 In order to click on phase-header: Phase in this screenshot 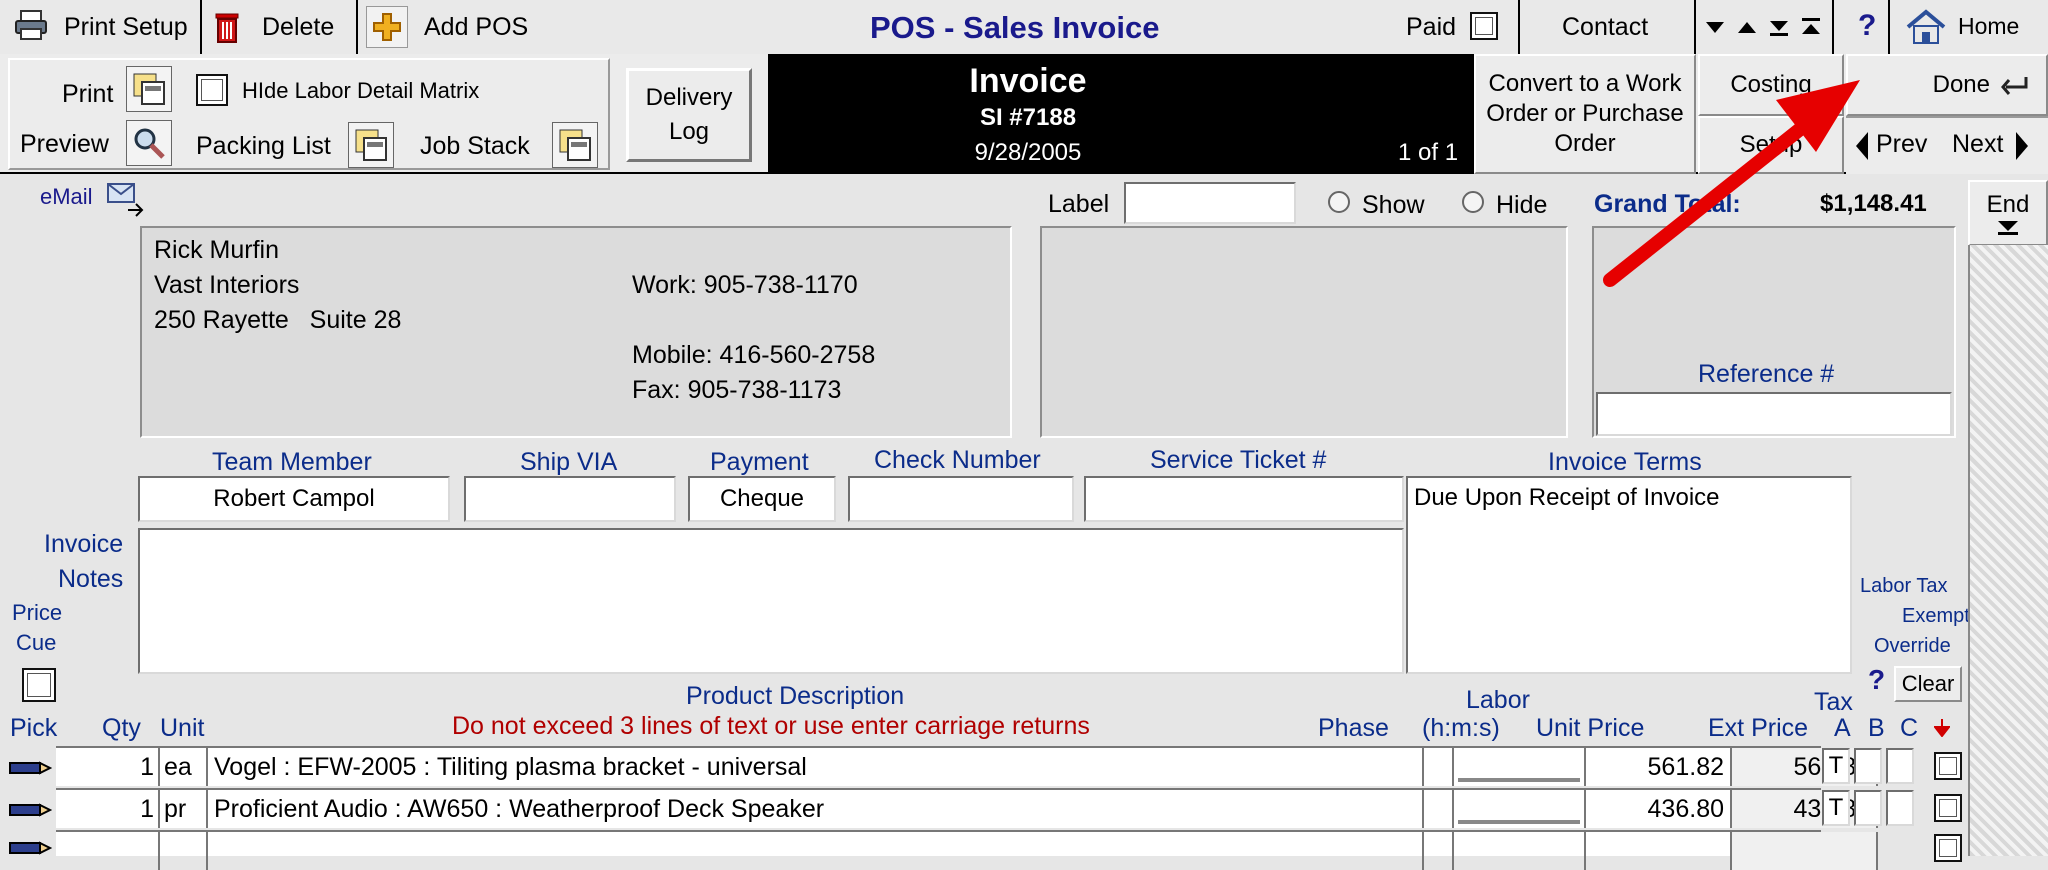, I will do `click(1353, 728)`.